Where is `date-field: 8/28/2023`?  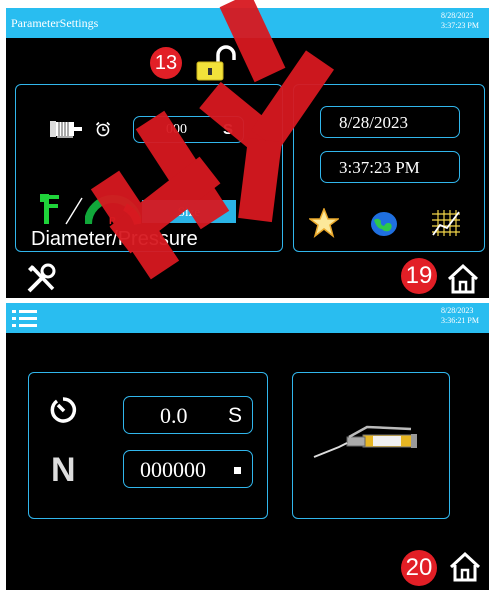 date-field: 8/28/2023 is located at coordinates (390, 122).